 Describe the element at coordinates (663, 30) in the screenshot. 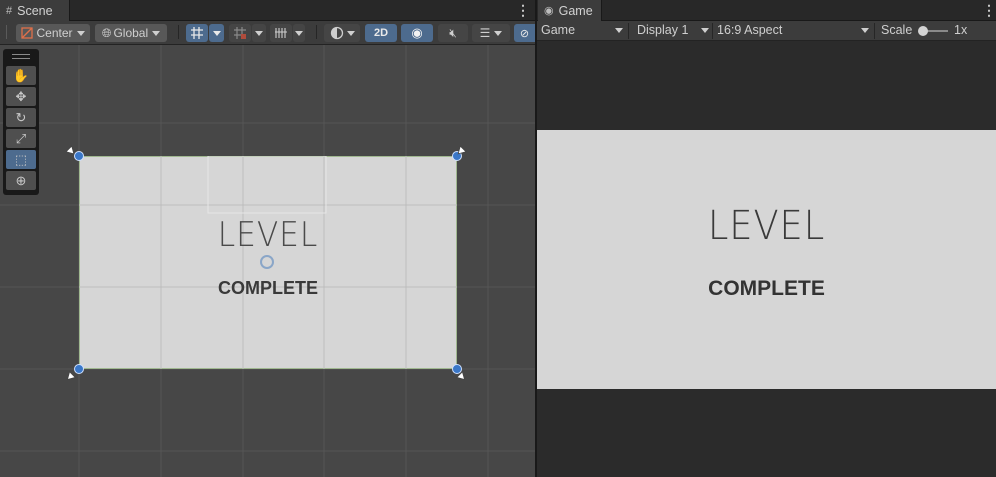

I see `display-label: Display 1` at that location.